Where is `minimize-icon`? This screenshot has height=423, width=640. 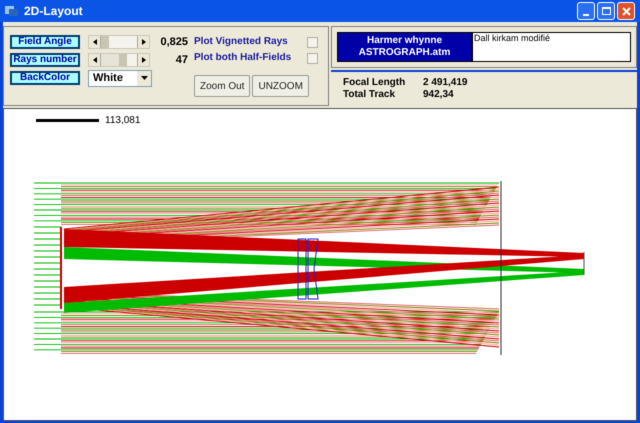
minimize-icon is located at coordinates (586, 15).